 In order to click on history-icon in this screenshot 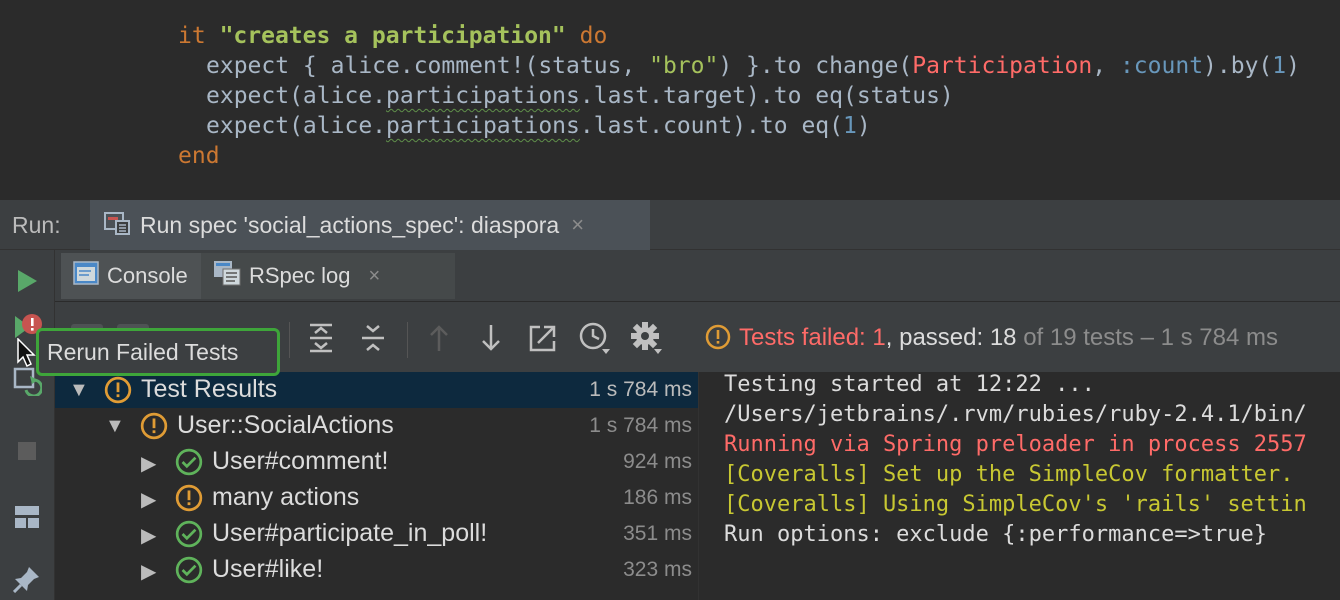, I will do `click(595, 338)`.